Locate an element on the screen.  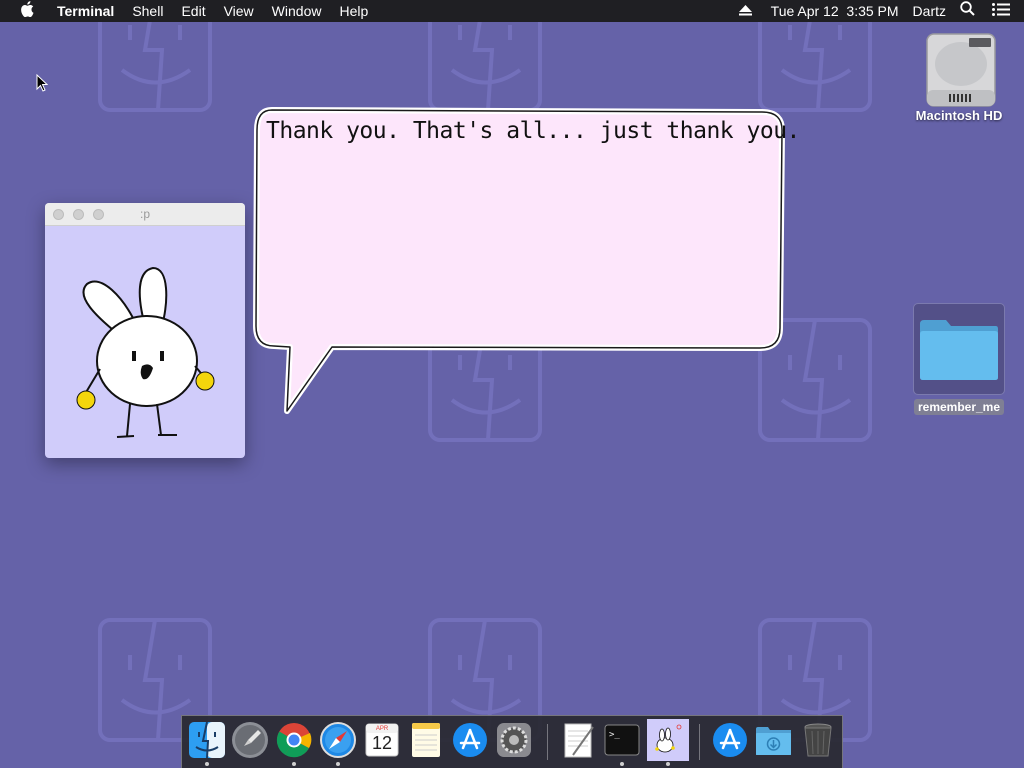
safari-icon is located at coordinates (338, 740).